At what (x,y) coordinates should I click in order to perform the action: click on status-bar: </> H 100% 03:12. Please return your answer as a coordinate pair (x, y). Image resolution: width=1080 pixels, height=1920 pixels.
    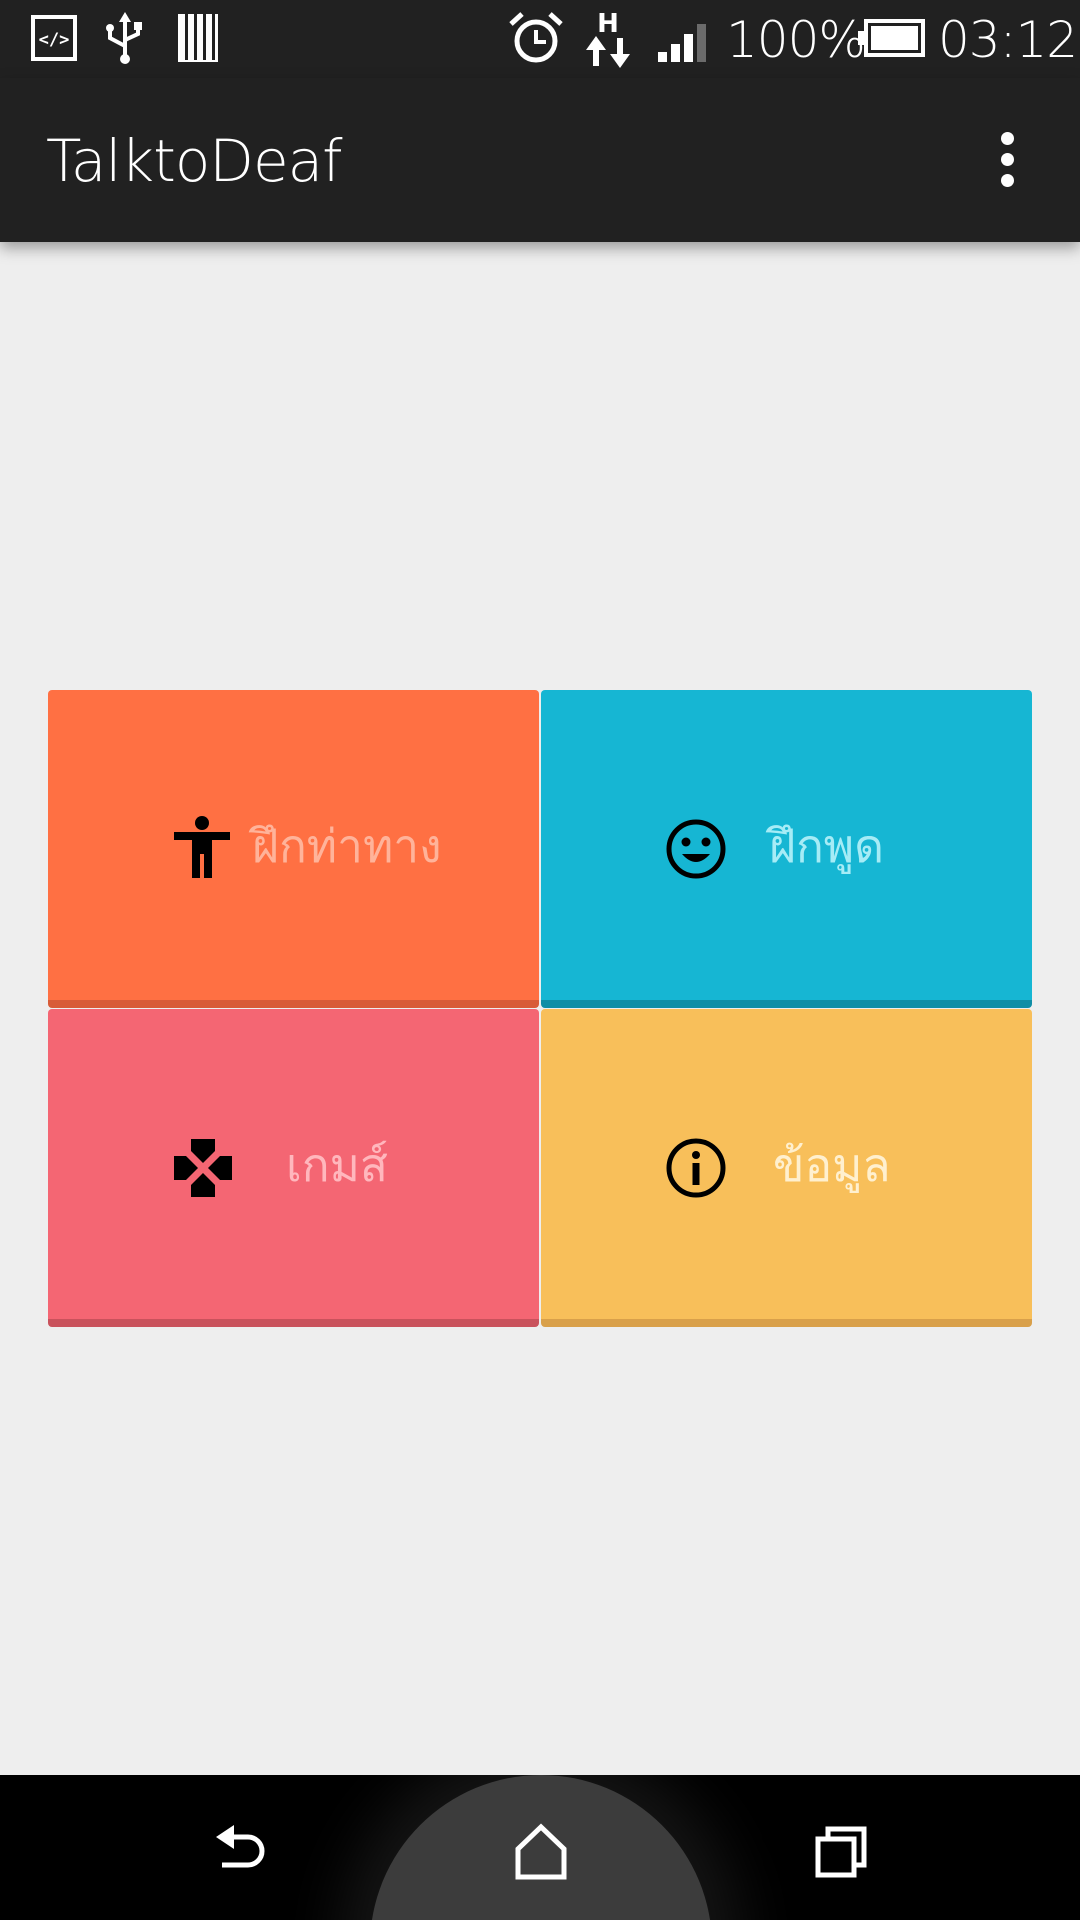
    Looking at the image, I should click on (540, 39).